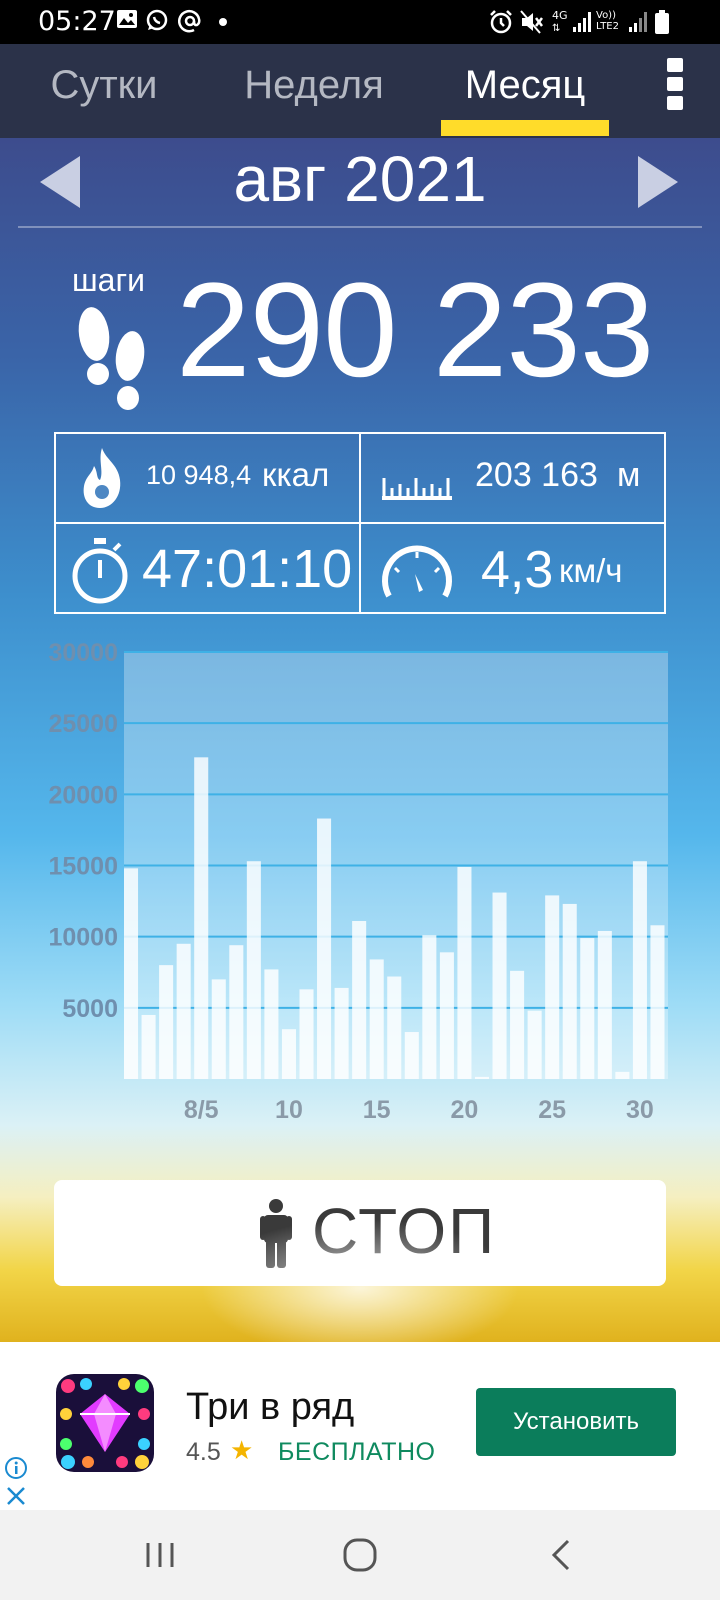  Describe the element at coordinates (360, 179) in the screenshot. I see `period-title: авг 2021` at that location.